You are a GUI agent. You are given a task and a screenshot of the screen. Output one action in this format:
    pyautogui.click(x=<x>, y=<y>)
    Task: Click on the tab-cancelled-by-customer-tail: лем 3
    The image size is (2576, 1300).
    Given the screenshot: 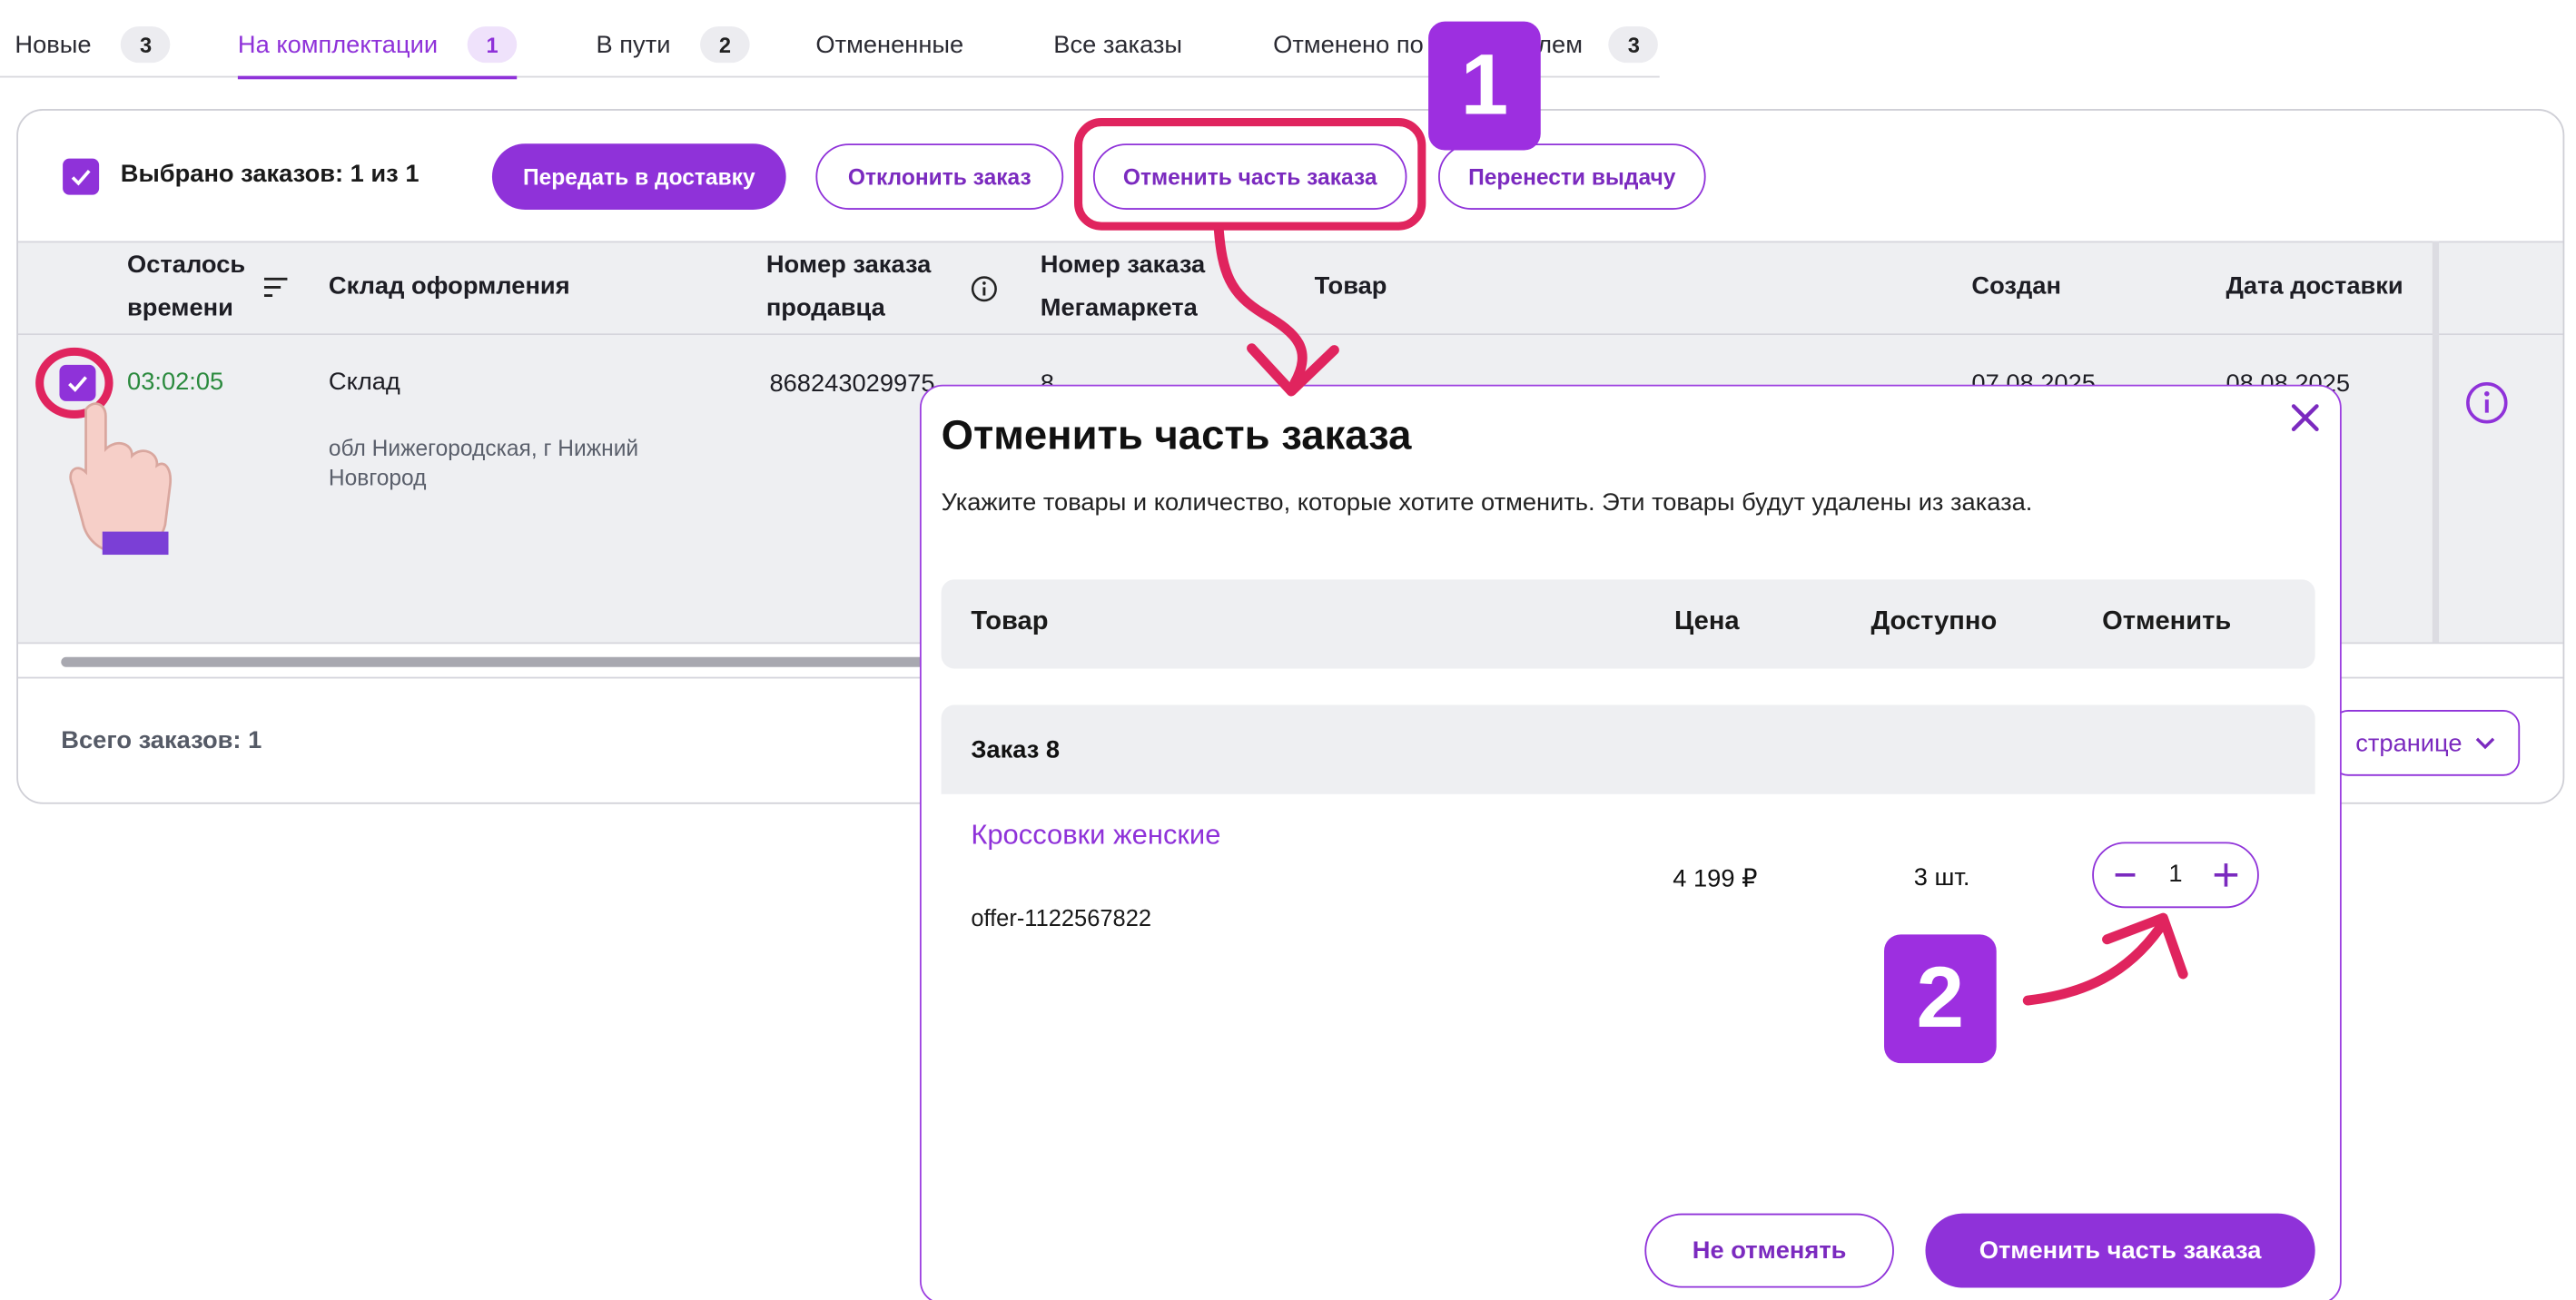 What is the action you would take?
    pyautogui.click(x=1598, y=44)
    